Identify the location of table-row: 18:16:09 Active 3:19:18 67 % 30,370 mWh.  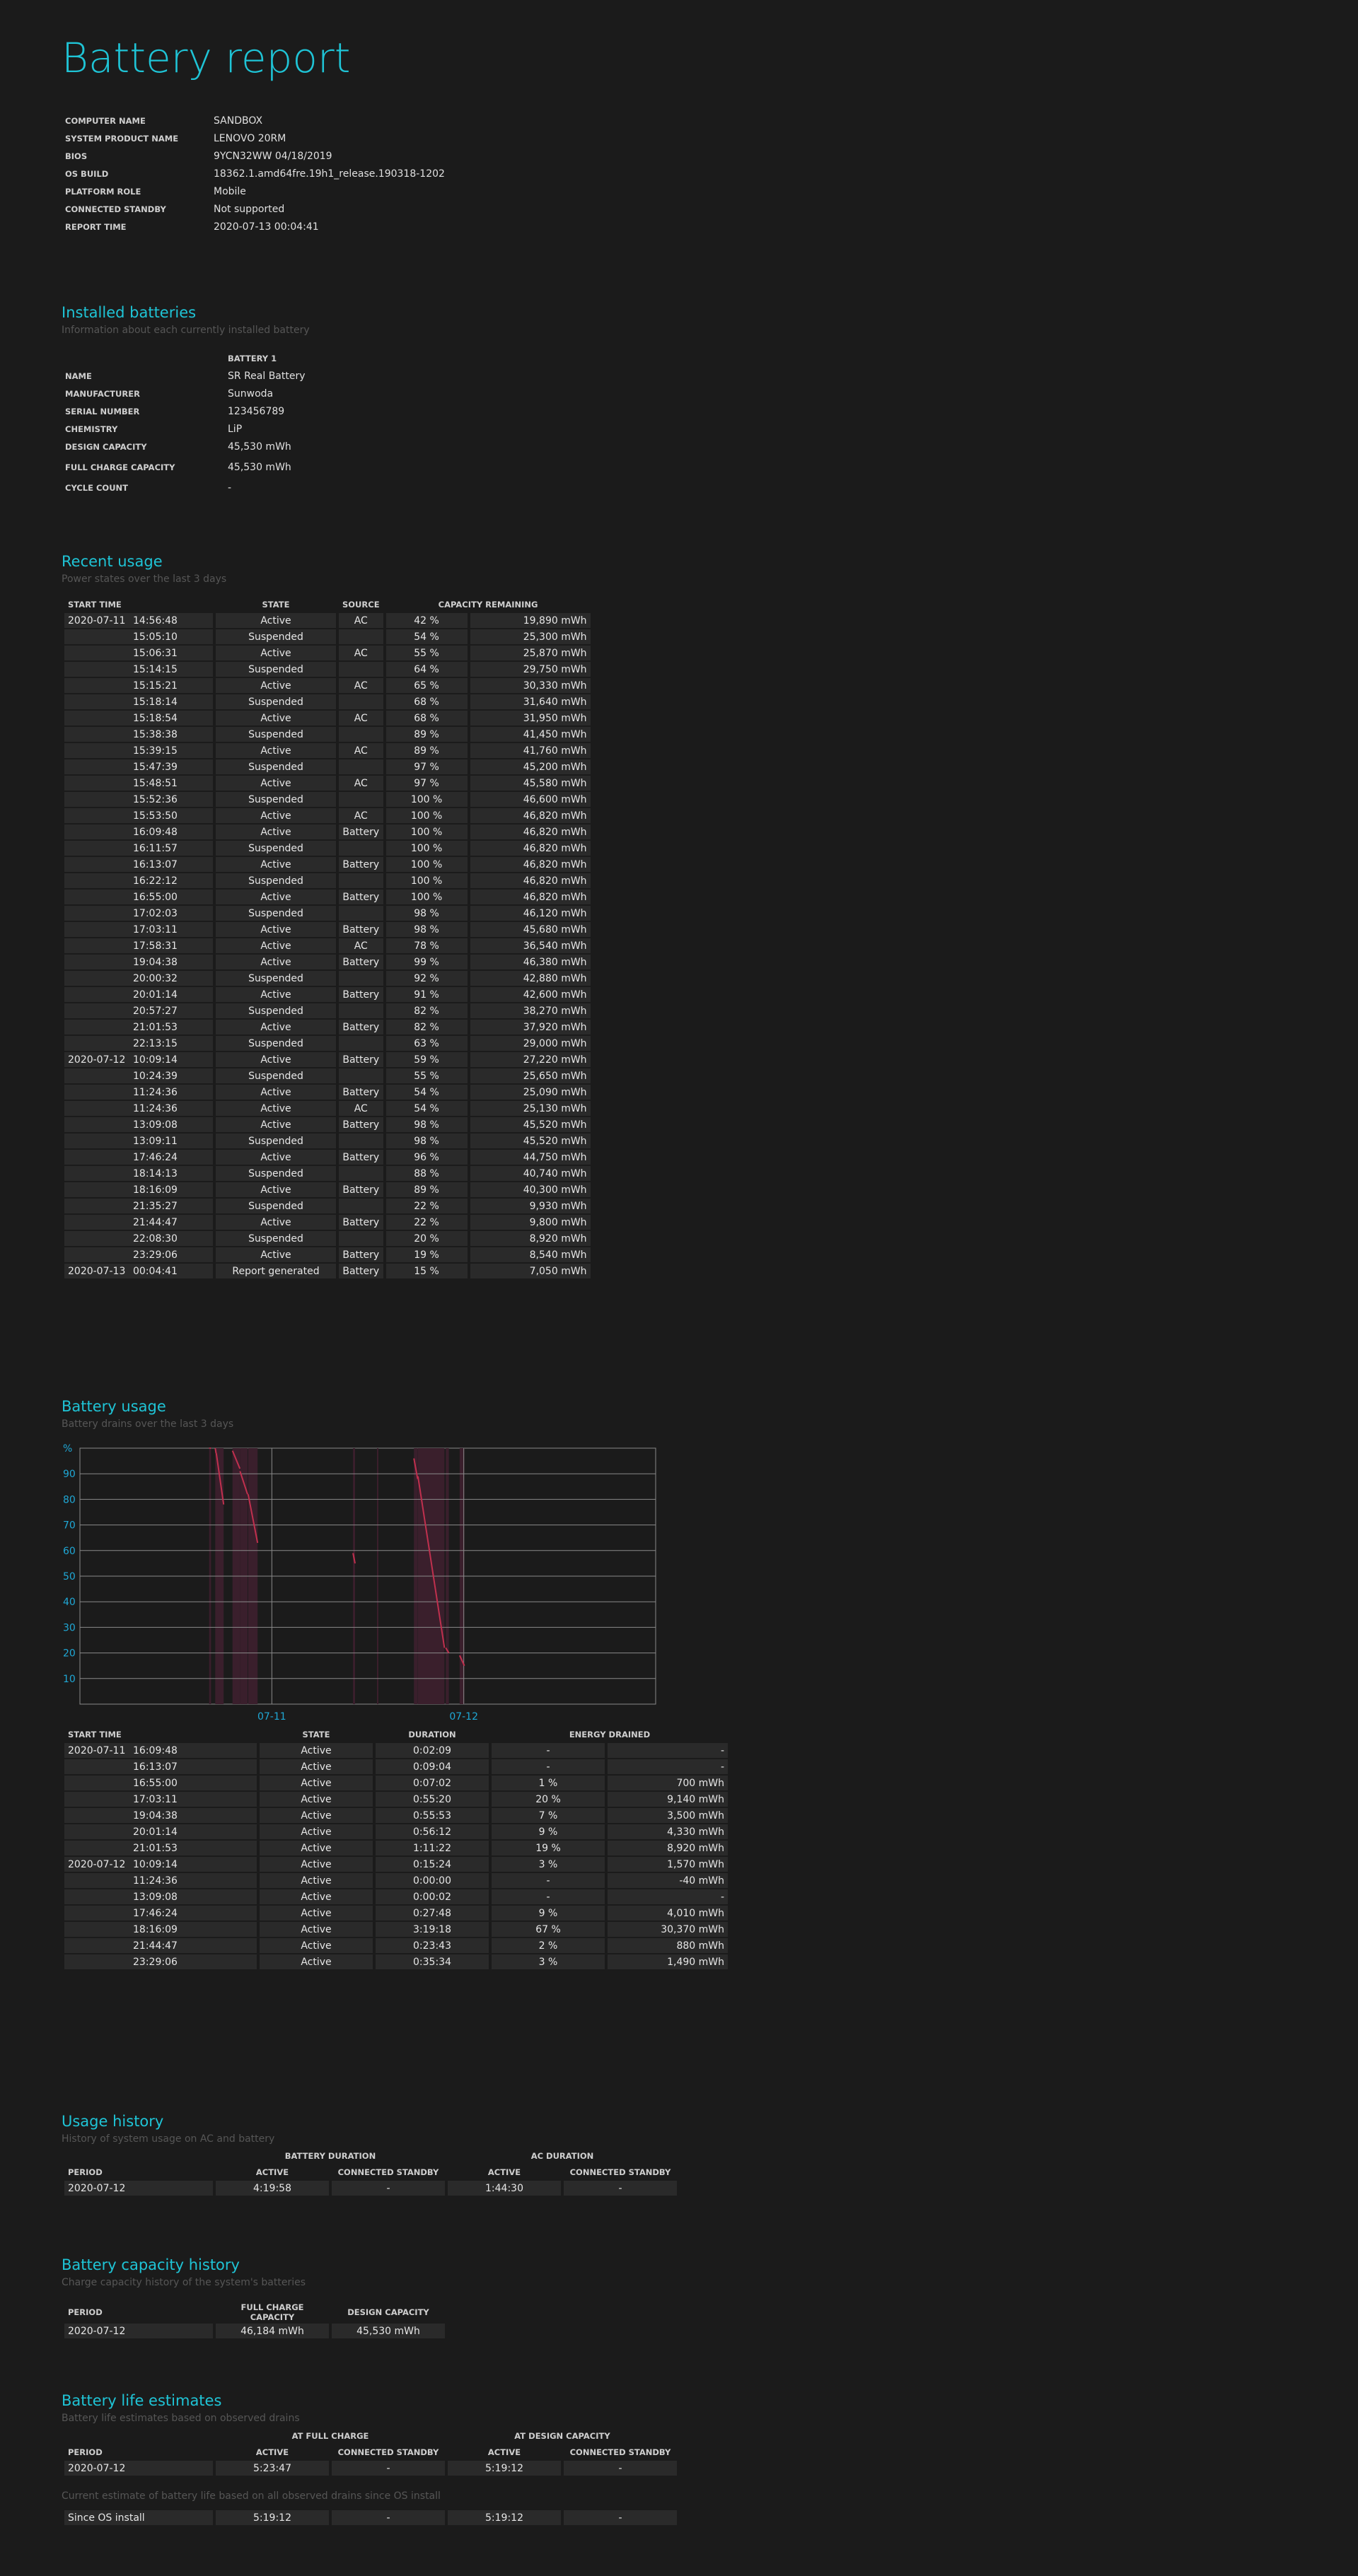
(396, 1930).